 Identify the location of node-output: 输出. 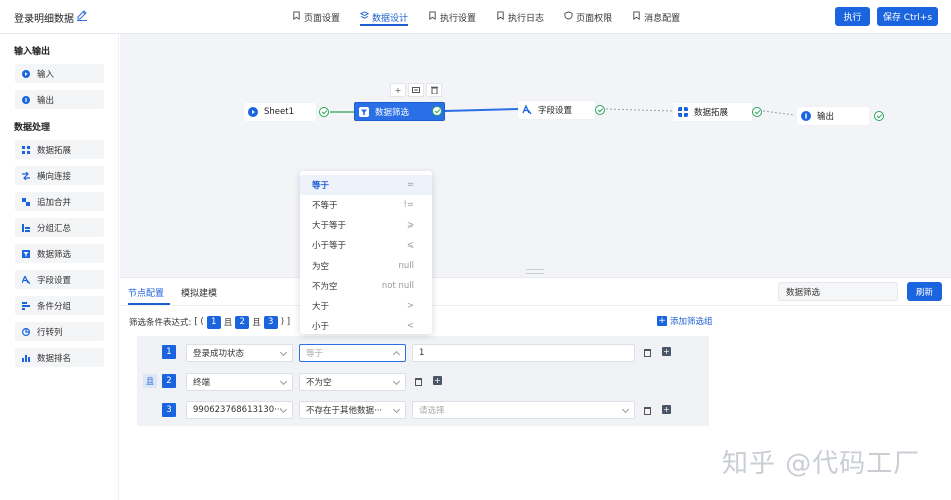
(833, 116).